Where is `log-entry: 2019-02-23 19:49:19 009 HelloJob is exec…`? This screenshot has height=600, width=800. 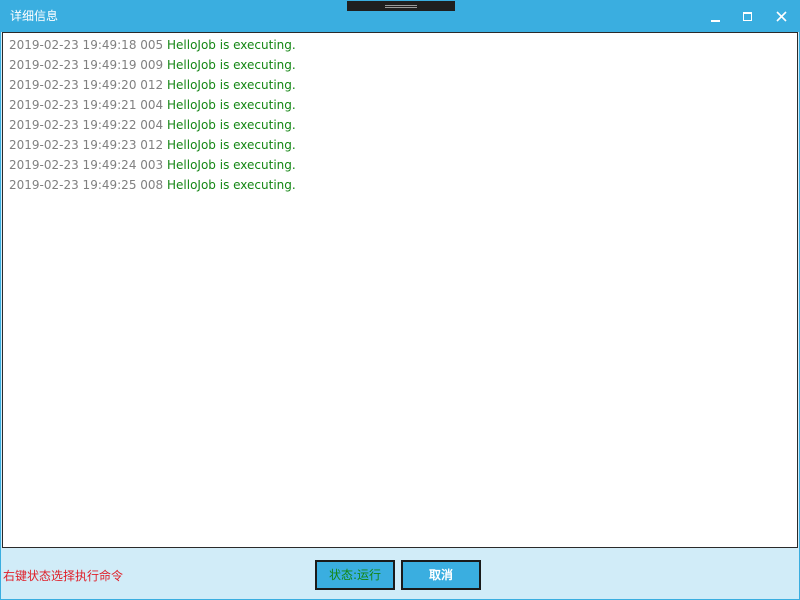
log-entry: 2019-02-23 19:49:19 009 HelloJob is exec… is located at coordinates (403, 65).